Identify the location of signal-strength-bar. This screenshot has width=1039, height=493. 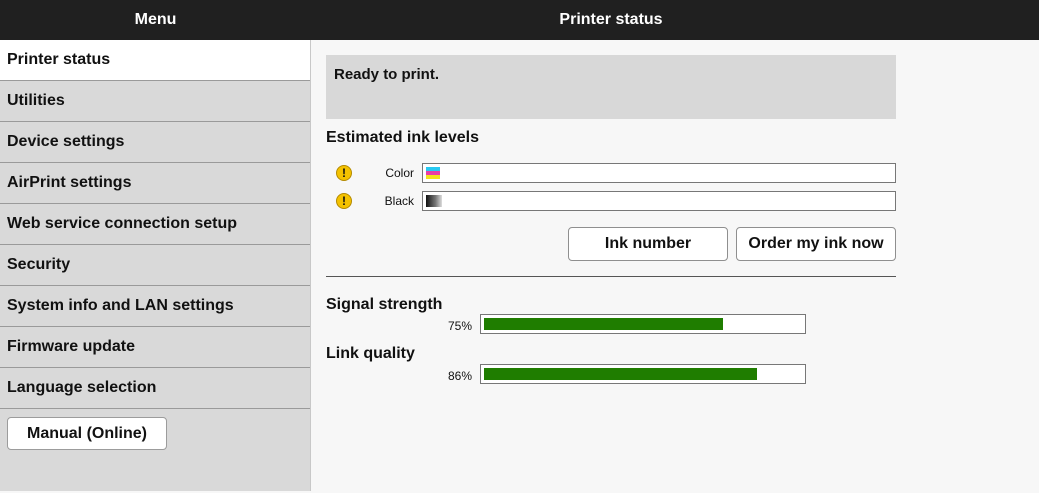
(643, 324).